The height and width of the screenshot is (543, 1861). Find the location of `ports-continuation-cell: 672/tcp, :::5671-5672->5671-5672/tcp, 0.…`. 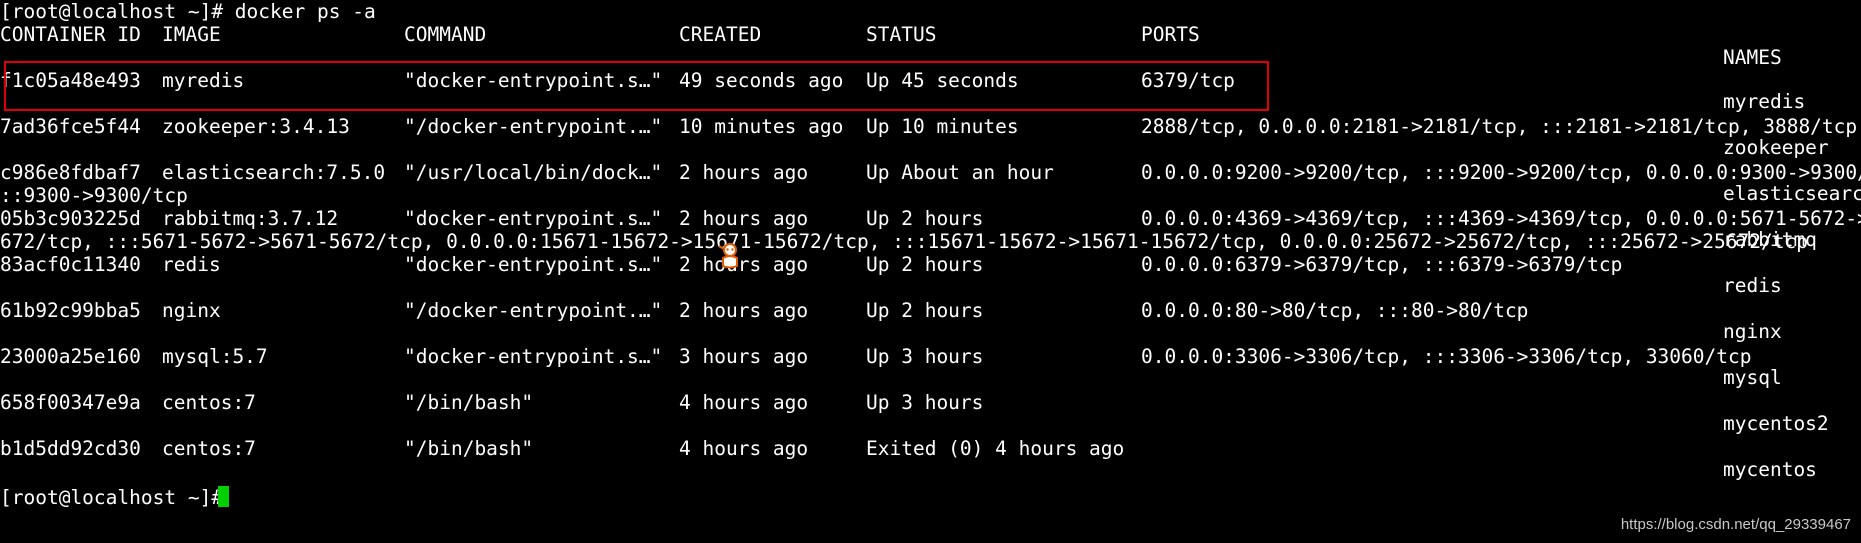

ports-continuation-cell: 672/tcp, :::5671-5672->5671-5672/tcp, 0.… is located at coordinates (904, 241).